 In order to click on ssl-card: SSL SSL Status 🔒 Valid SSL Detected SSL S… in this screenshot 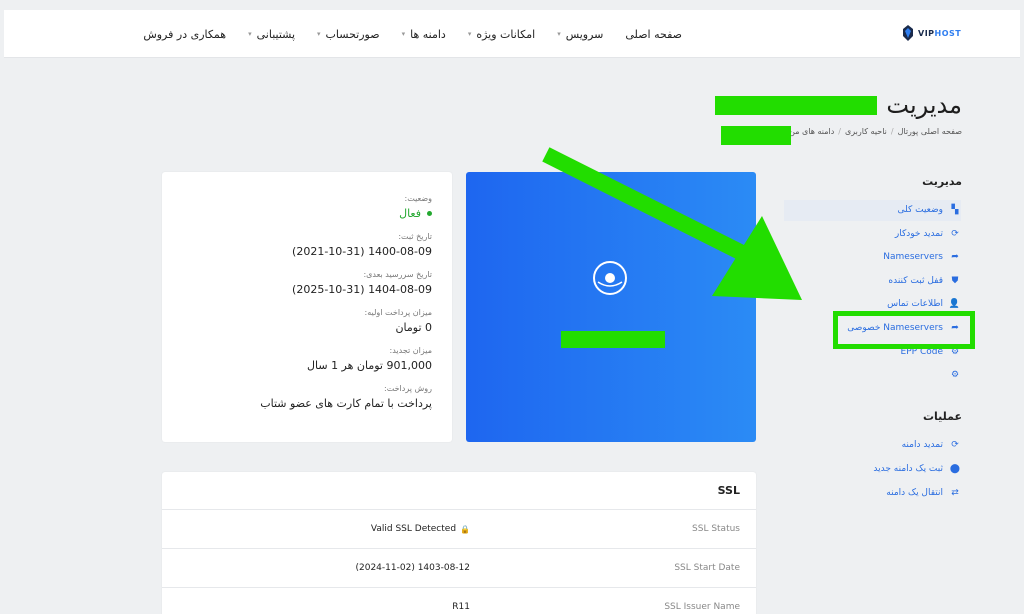, I will do `click(459, 543)`.